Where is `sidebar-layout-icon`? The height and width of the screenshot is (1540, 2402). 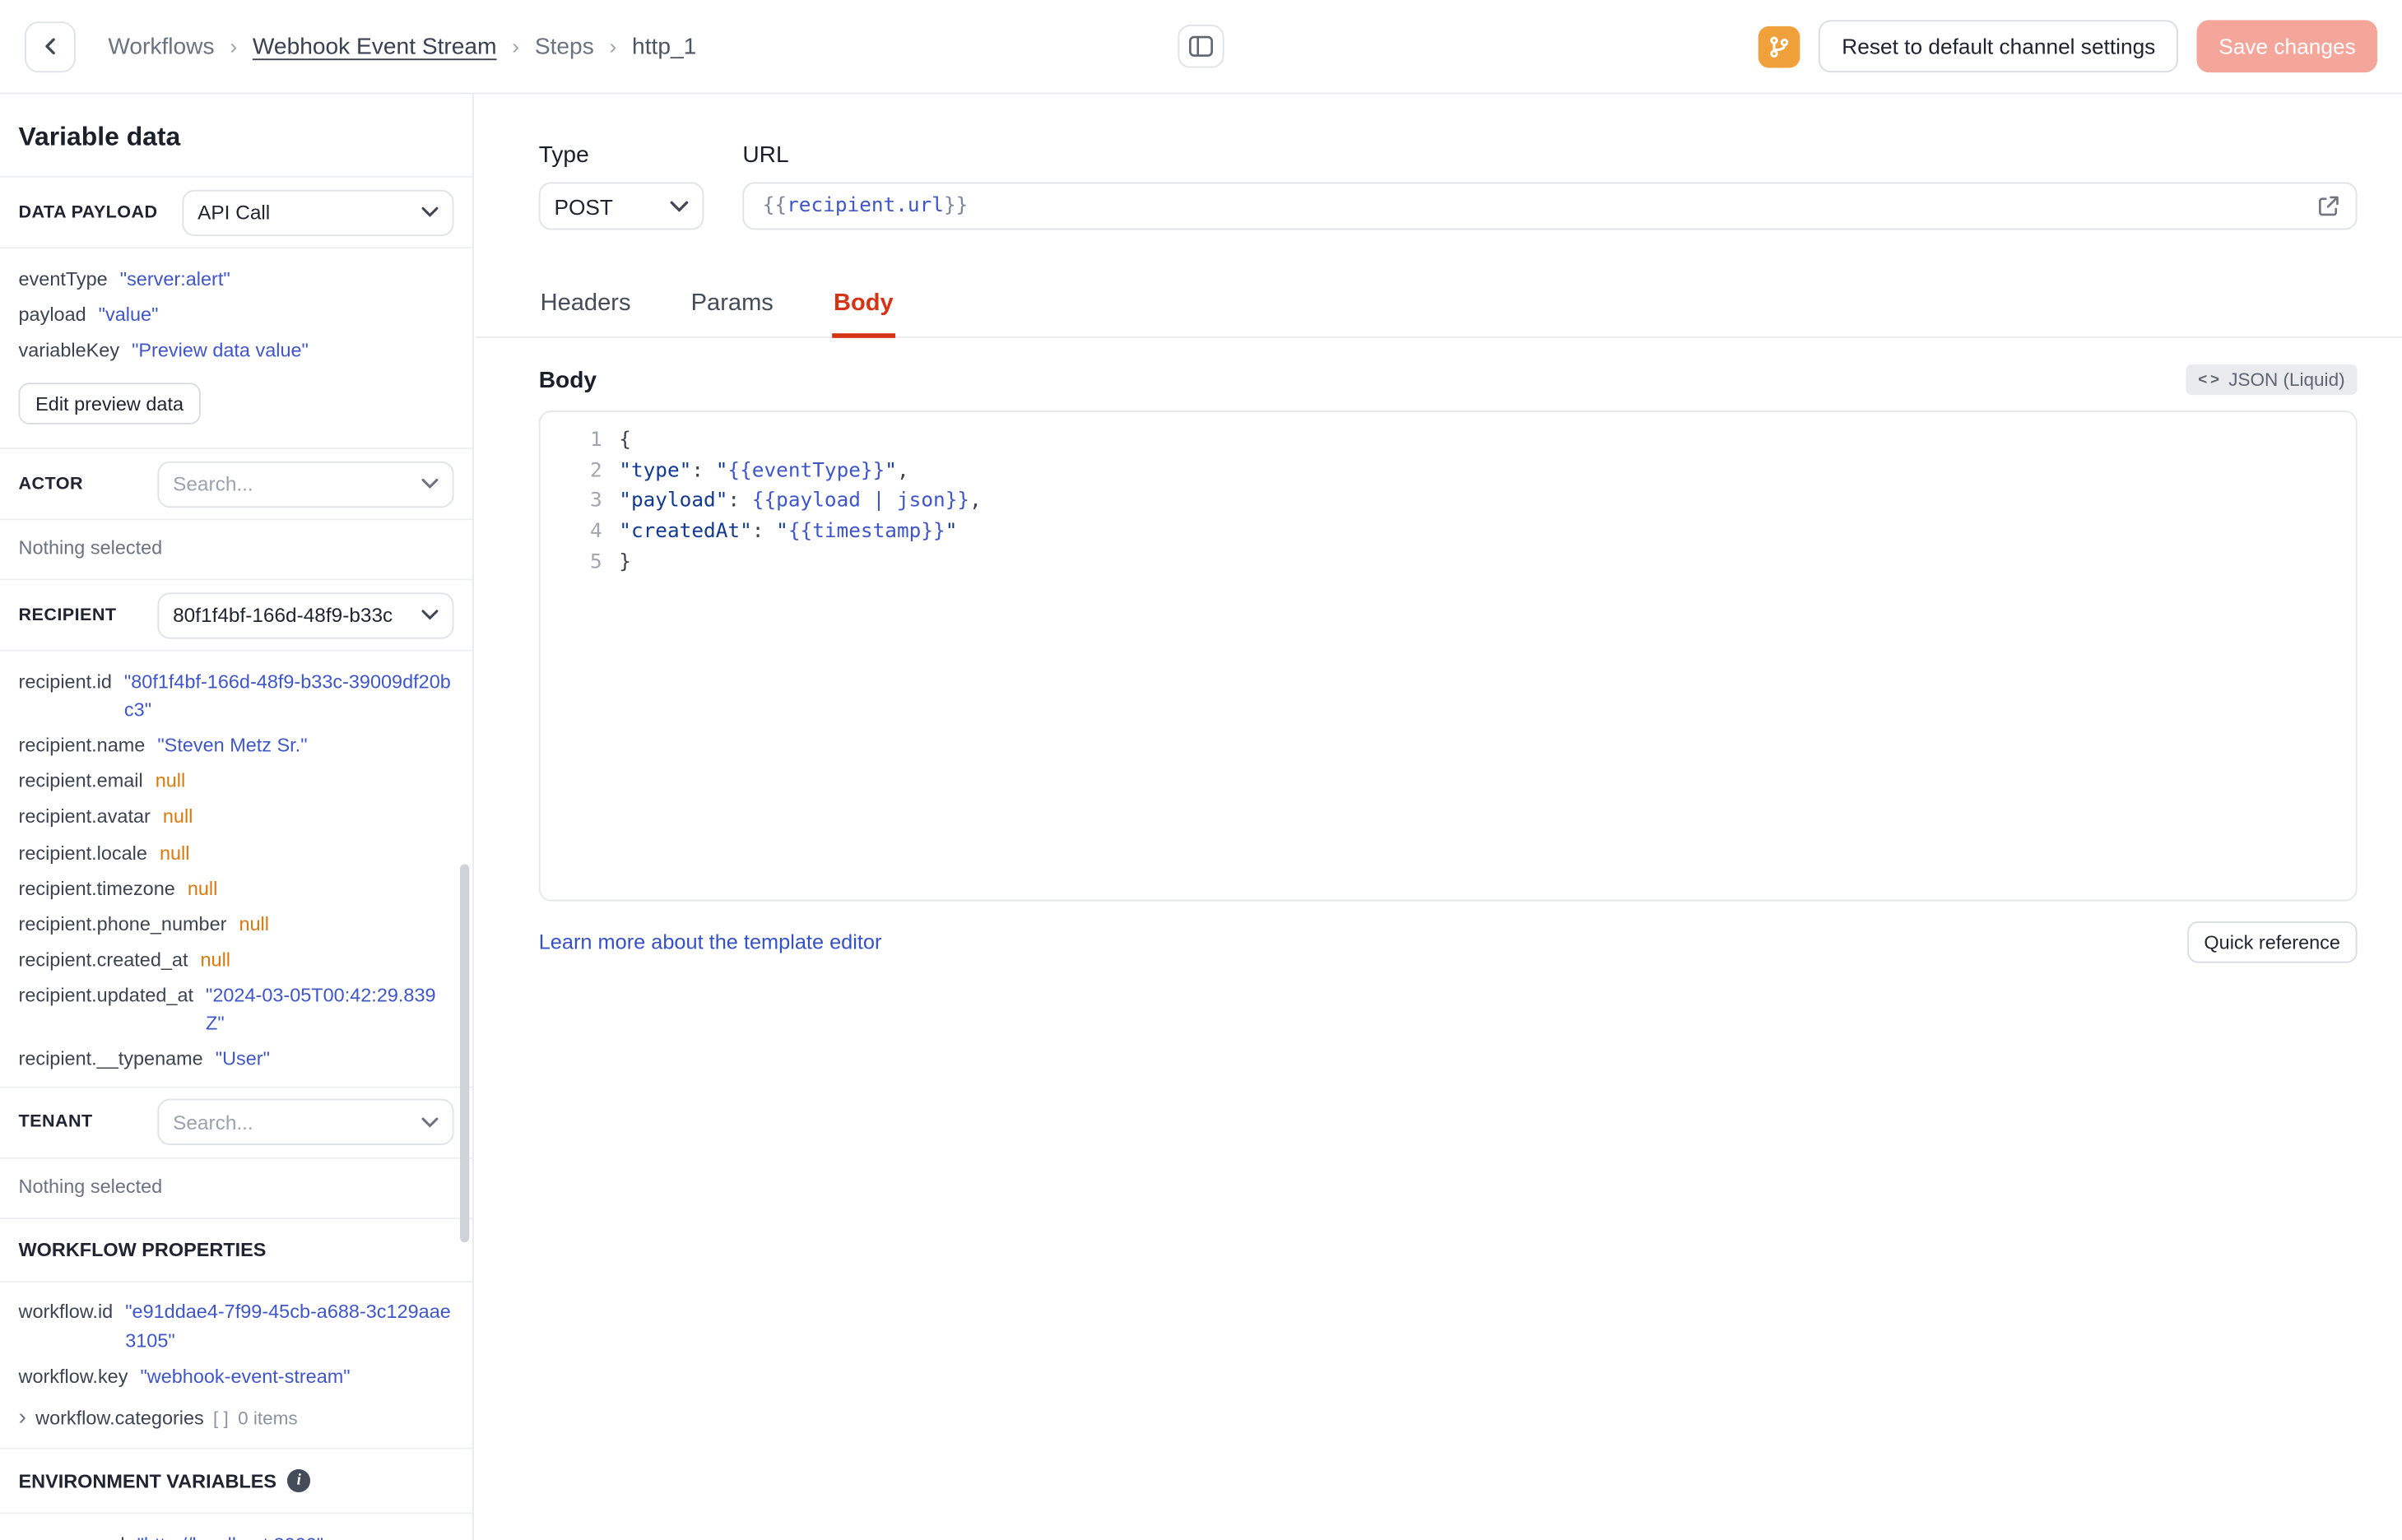 sidebar-layout-icon is located at coordinates (1201, 46).